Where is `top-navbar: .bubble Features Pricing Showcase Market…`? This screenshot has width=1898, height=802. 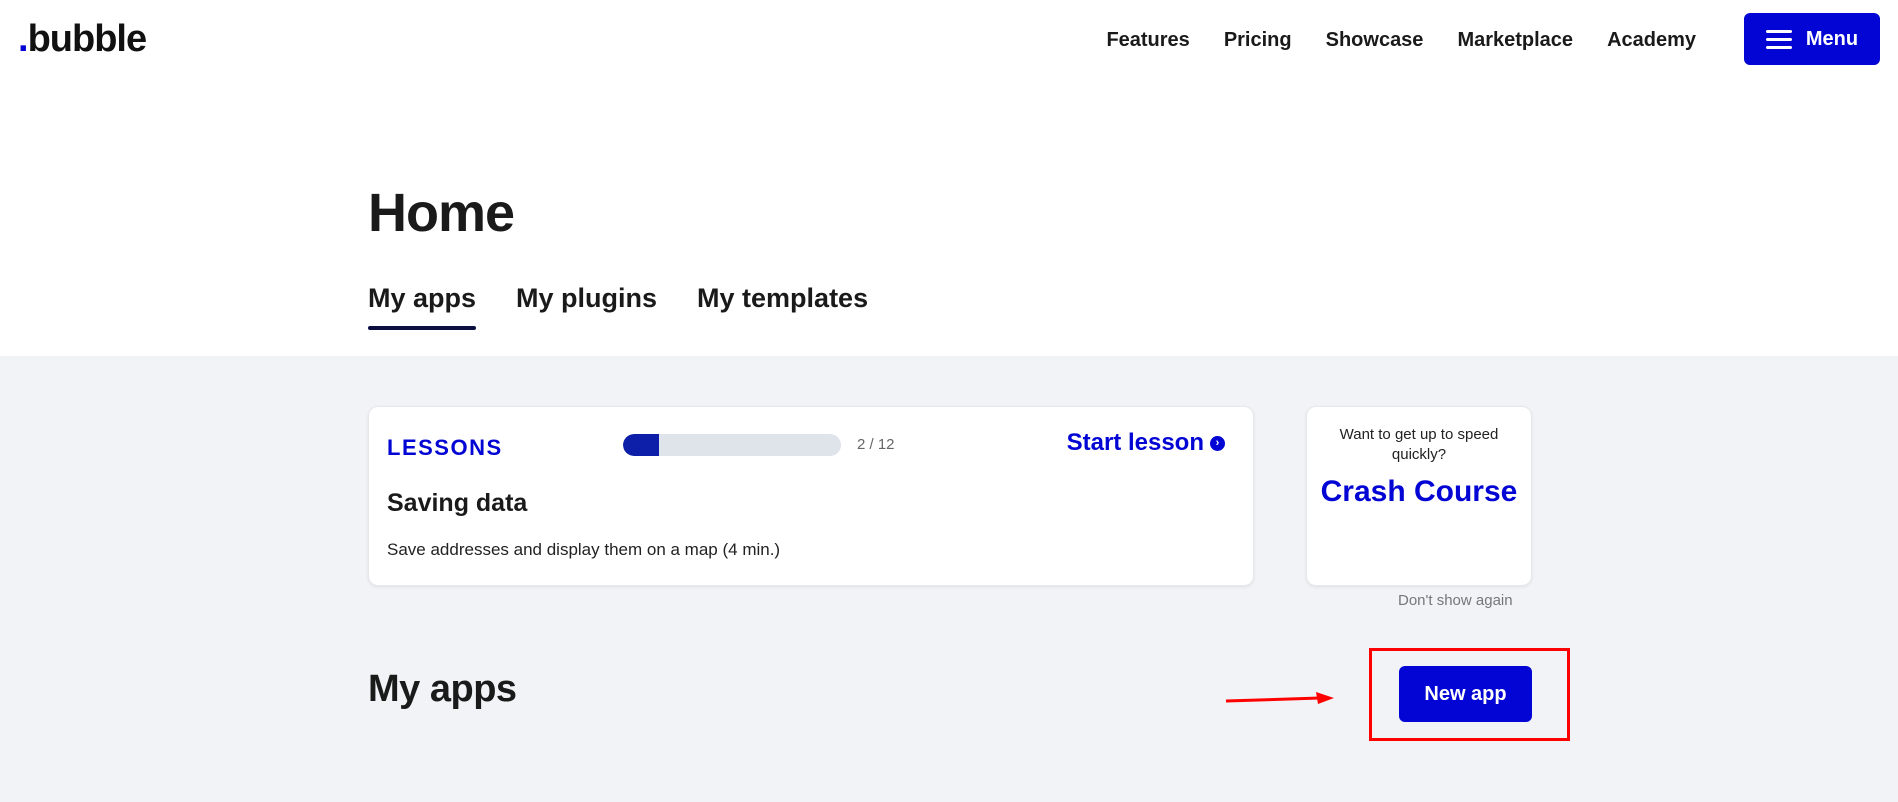
top-navbar: .bubble Features Pricing Showcase Market… is located at coordinates (949, 40).